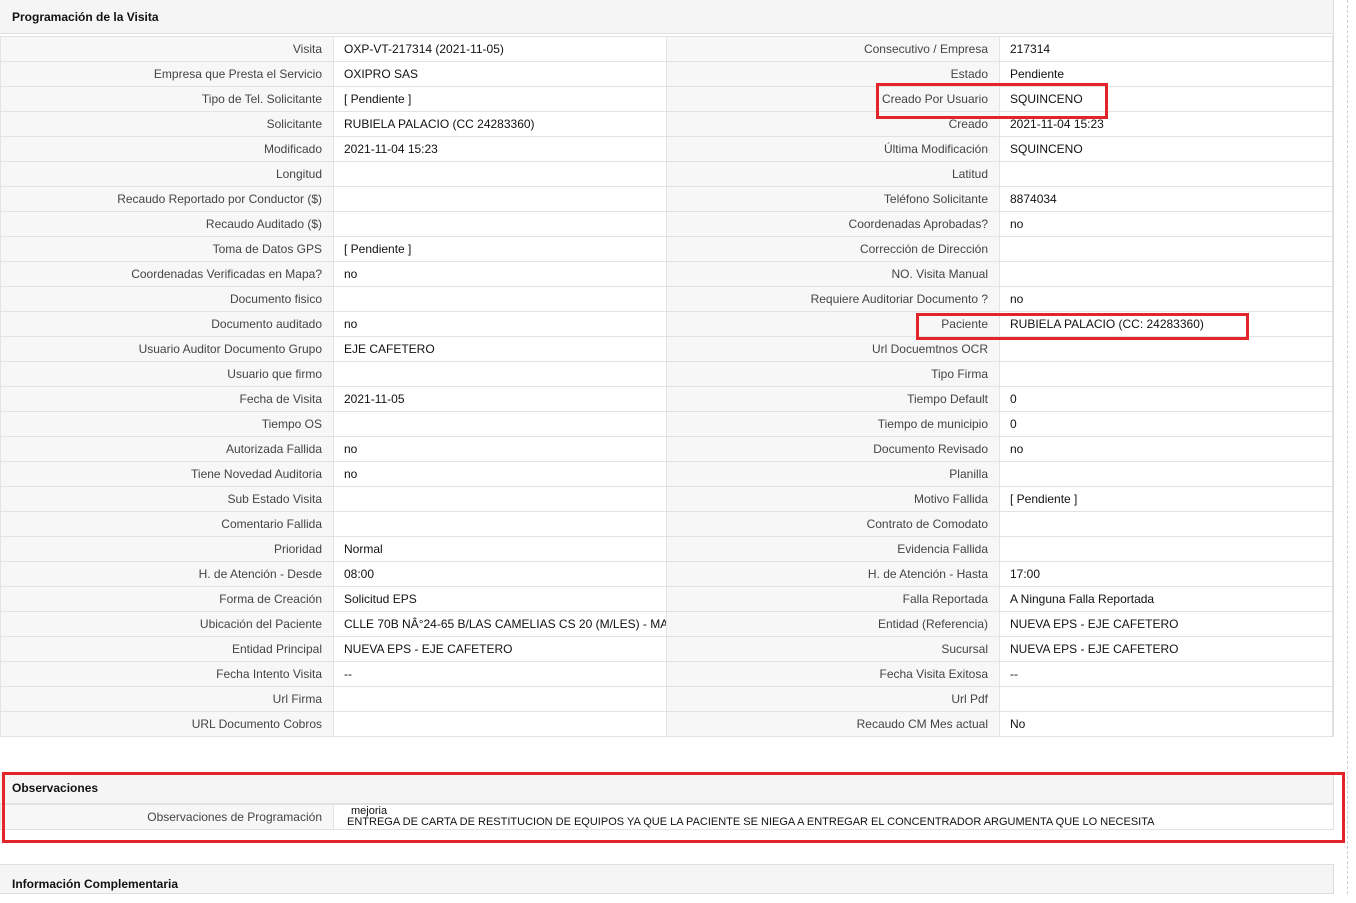 The image size is (1356, 903). What do you see at coordinates (167, 124) in the screenshot?
I see `field-label: Solicitante` at bounding box center [167, 124].